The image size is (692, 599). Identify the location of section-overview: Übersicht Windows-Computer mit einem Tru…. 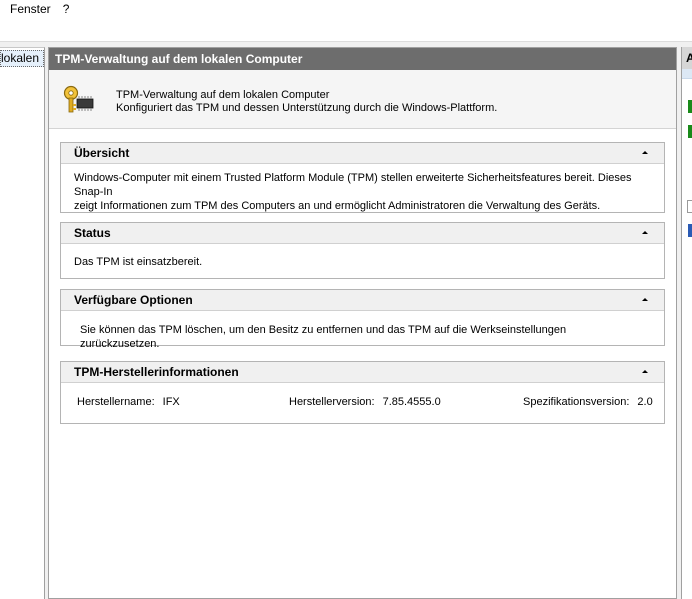
(362, 177).